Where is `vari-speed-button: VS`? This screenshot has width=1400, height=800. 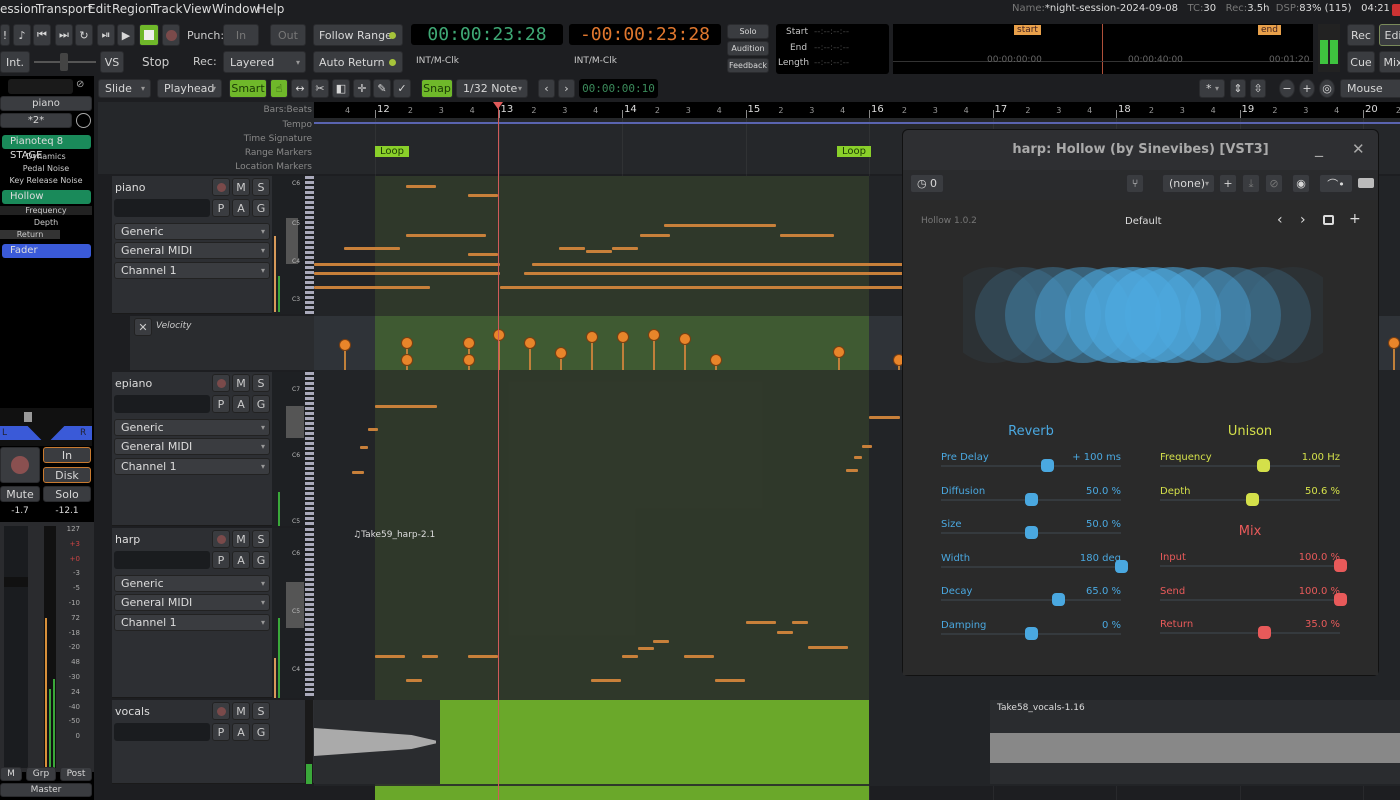
vari-speed-button: VS is located at coordinates (112, 62).